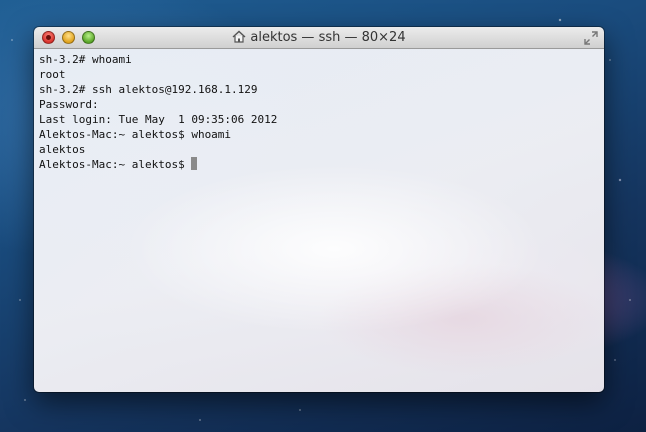 This screenshot has height=432, width=646. I want to click on terminal-prompt-line: Alektos-Mac:~ alektos$, so click(158, 164).